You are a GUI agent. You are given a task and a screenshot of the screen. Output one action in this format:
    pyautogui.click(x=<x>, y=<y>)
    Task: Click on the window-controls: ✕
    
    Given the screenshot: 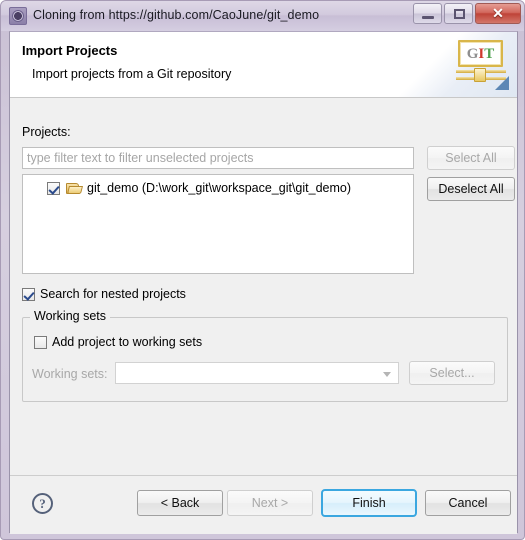 What is the action you would take?
    pyautogui.click(x=467, y=14)
    